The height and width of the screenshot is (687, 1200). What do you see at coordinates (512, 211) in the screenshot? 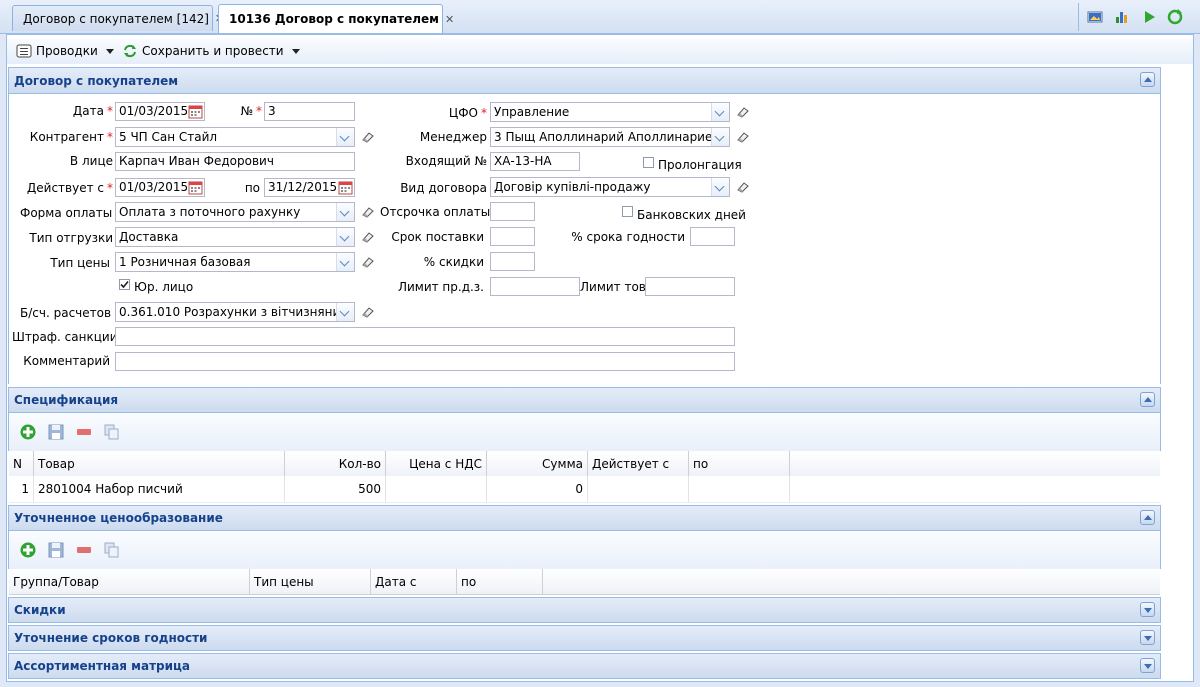
I see `payment-delay-field` at bounding box center [512, 211].